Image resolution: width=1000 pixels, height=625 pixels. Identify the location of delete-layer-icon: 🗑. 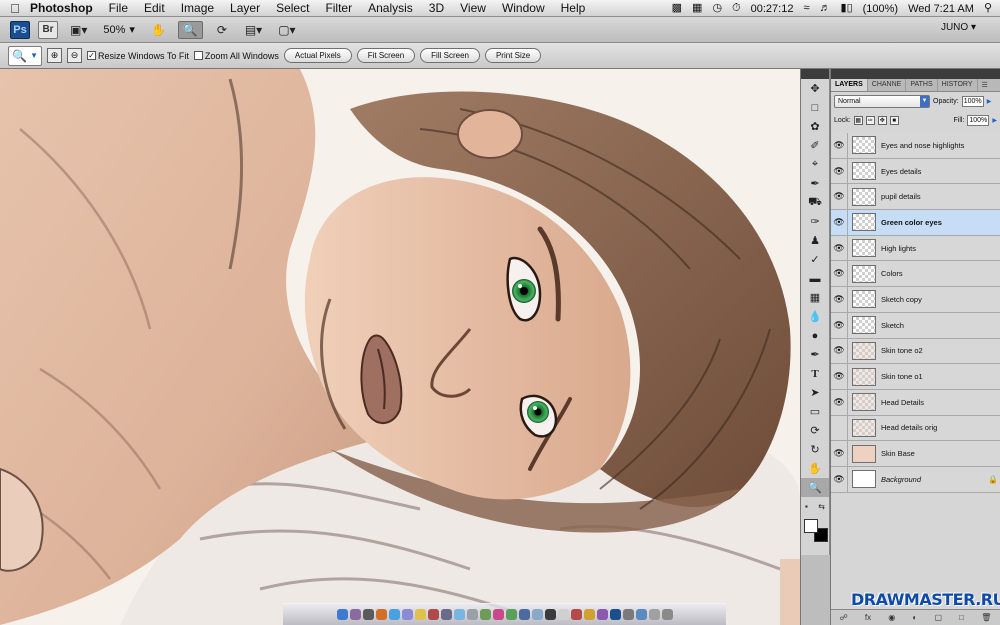
(986, 617).